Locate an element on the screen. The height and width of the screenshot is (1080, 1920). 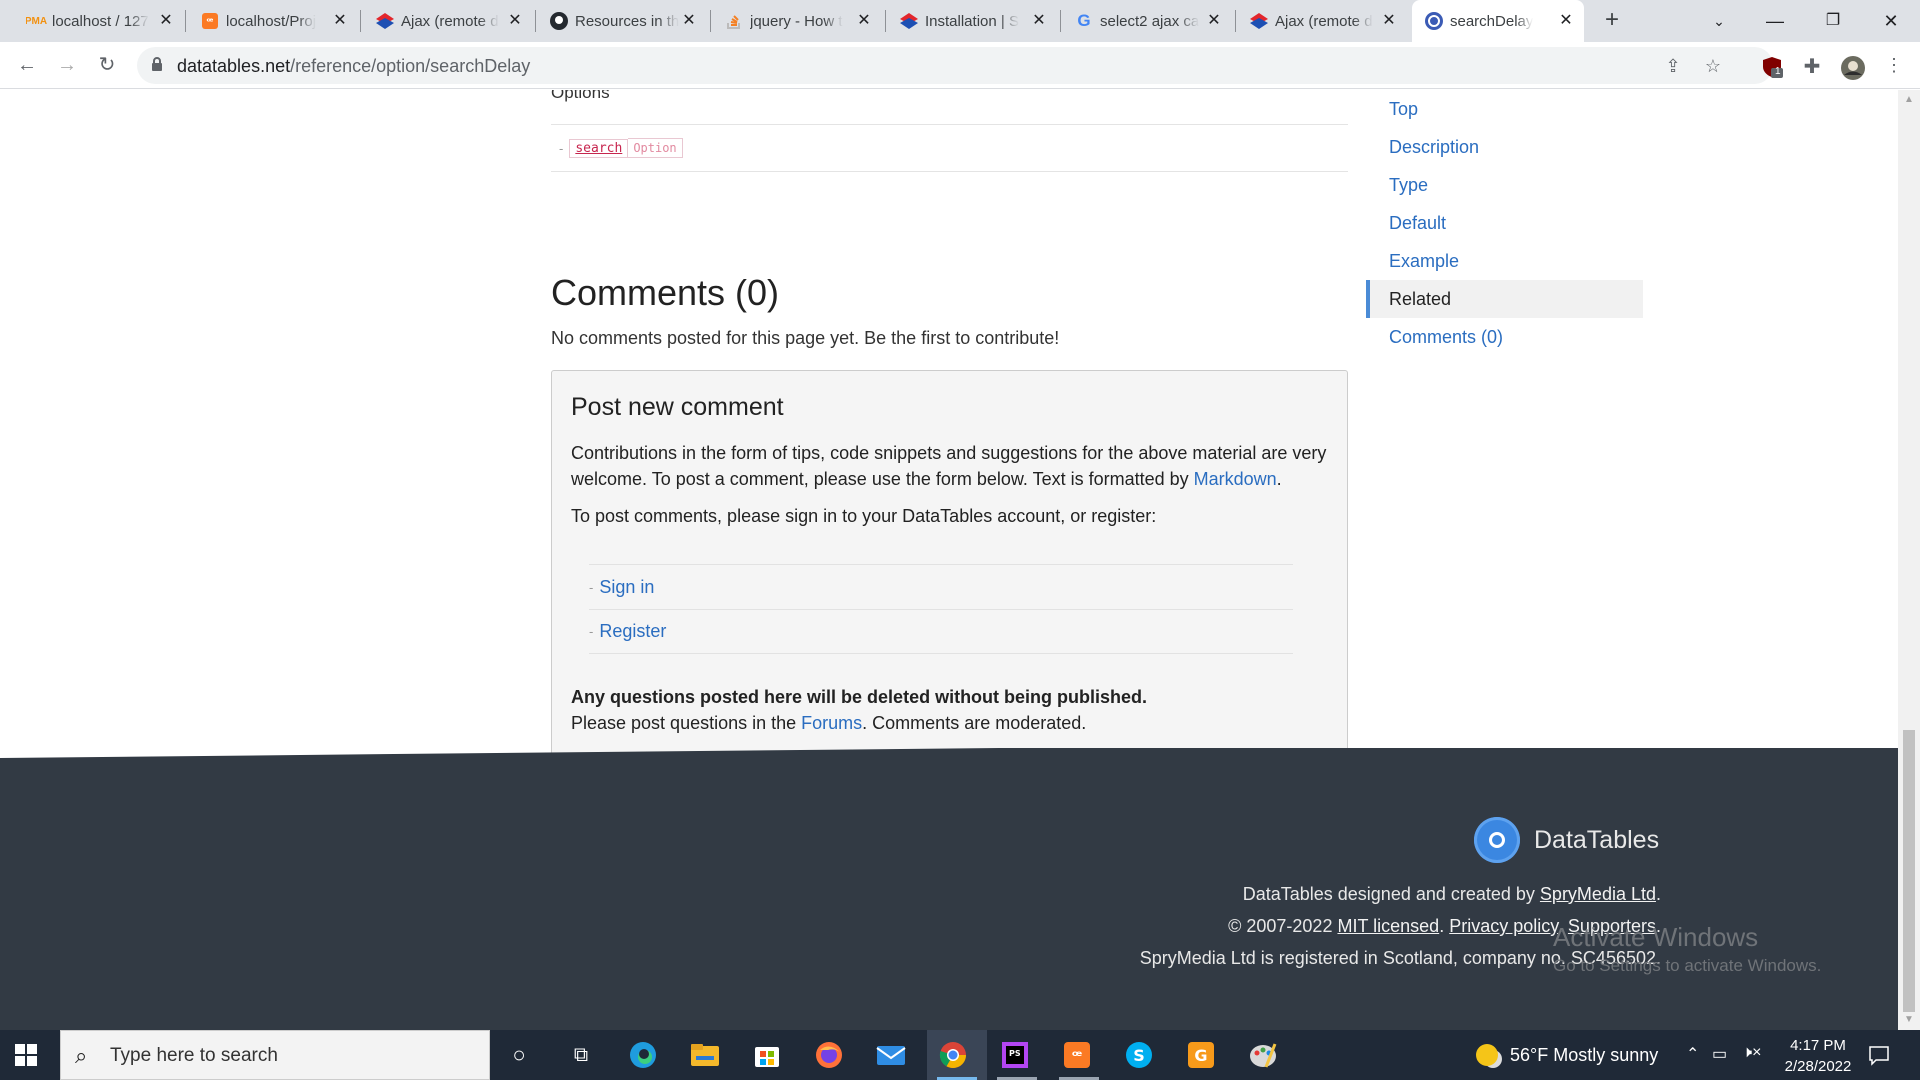
privacy-policy-link: Privacy policy is located at coordinates (1503, 926).